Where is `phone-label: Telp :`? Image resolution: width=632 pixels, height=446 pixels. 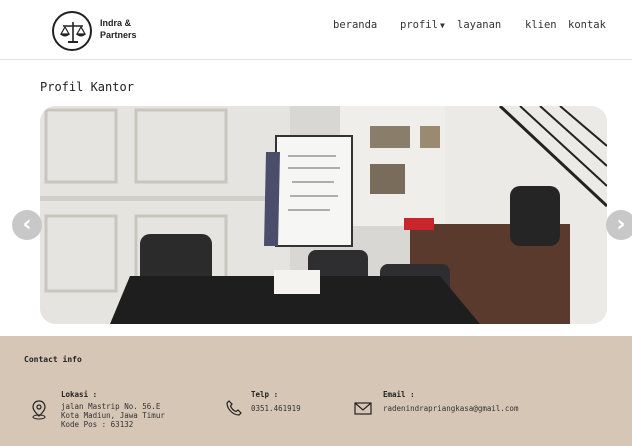 phone-label: Telp : is located at coordinates (265, 394).